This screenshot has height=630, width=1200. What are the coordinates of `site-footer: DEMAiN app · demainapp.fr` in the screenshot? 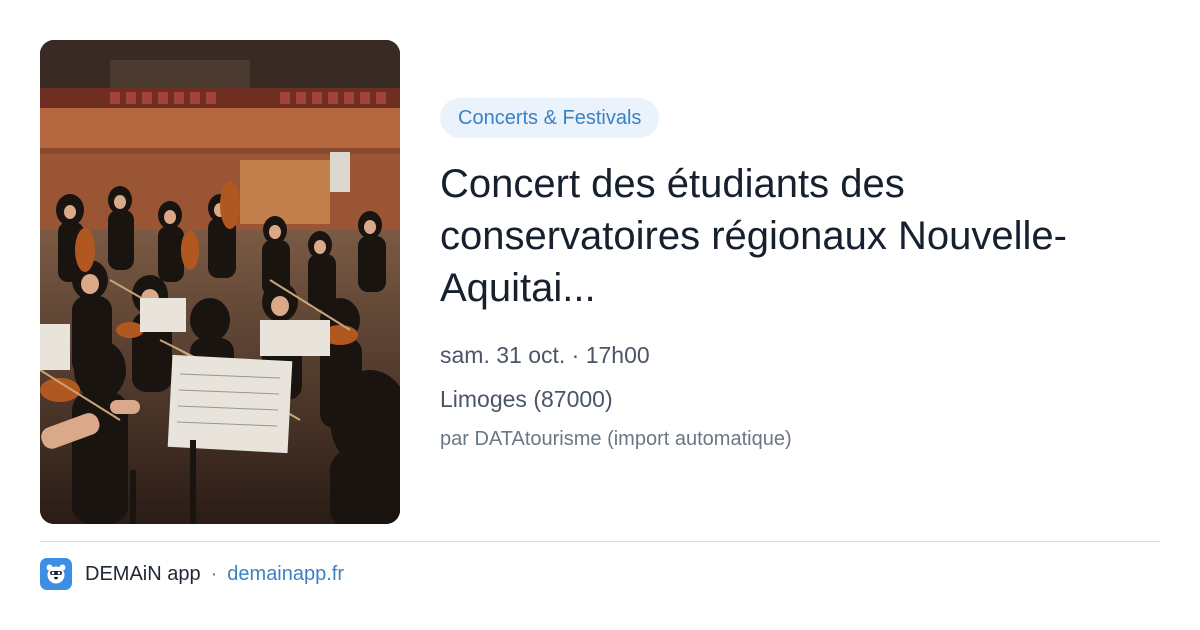 It's located at (192, 574).